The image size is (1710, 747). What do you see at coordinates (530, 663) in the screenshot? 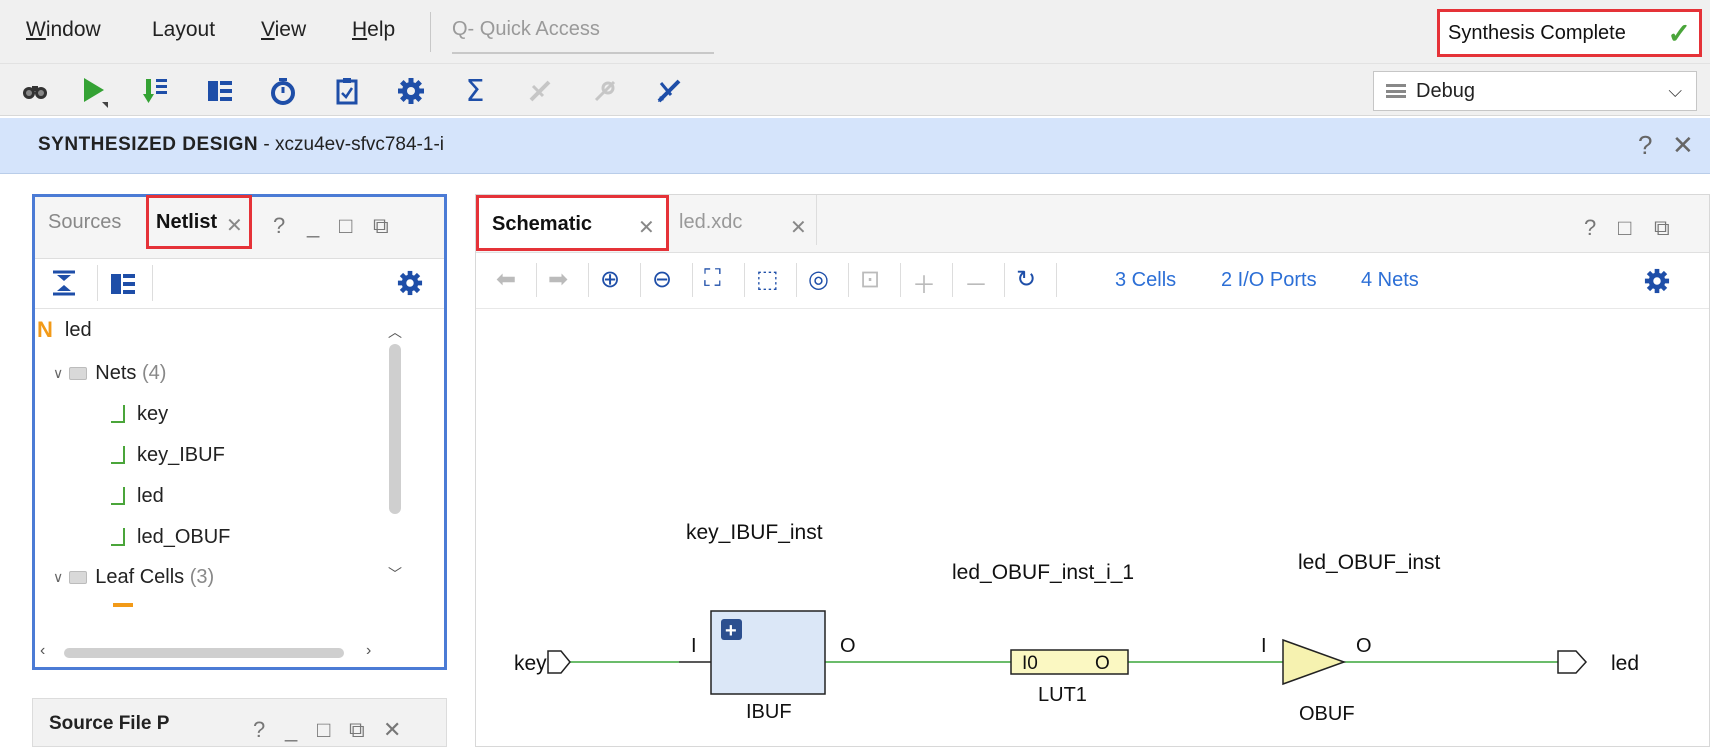
I see `port-key-label: key` at bounding box center [530, 663].